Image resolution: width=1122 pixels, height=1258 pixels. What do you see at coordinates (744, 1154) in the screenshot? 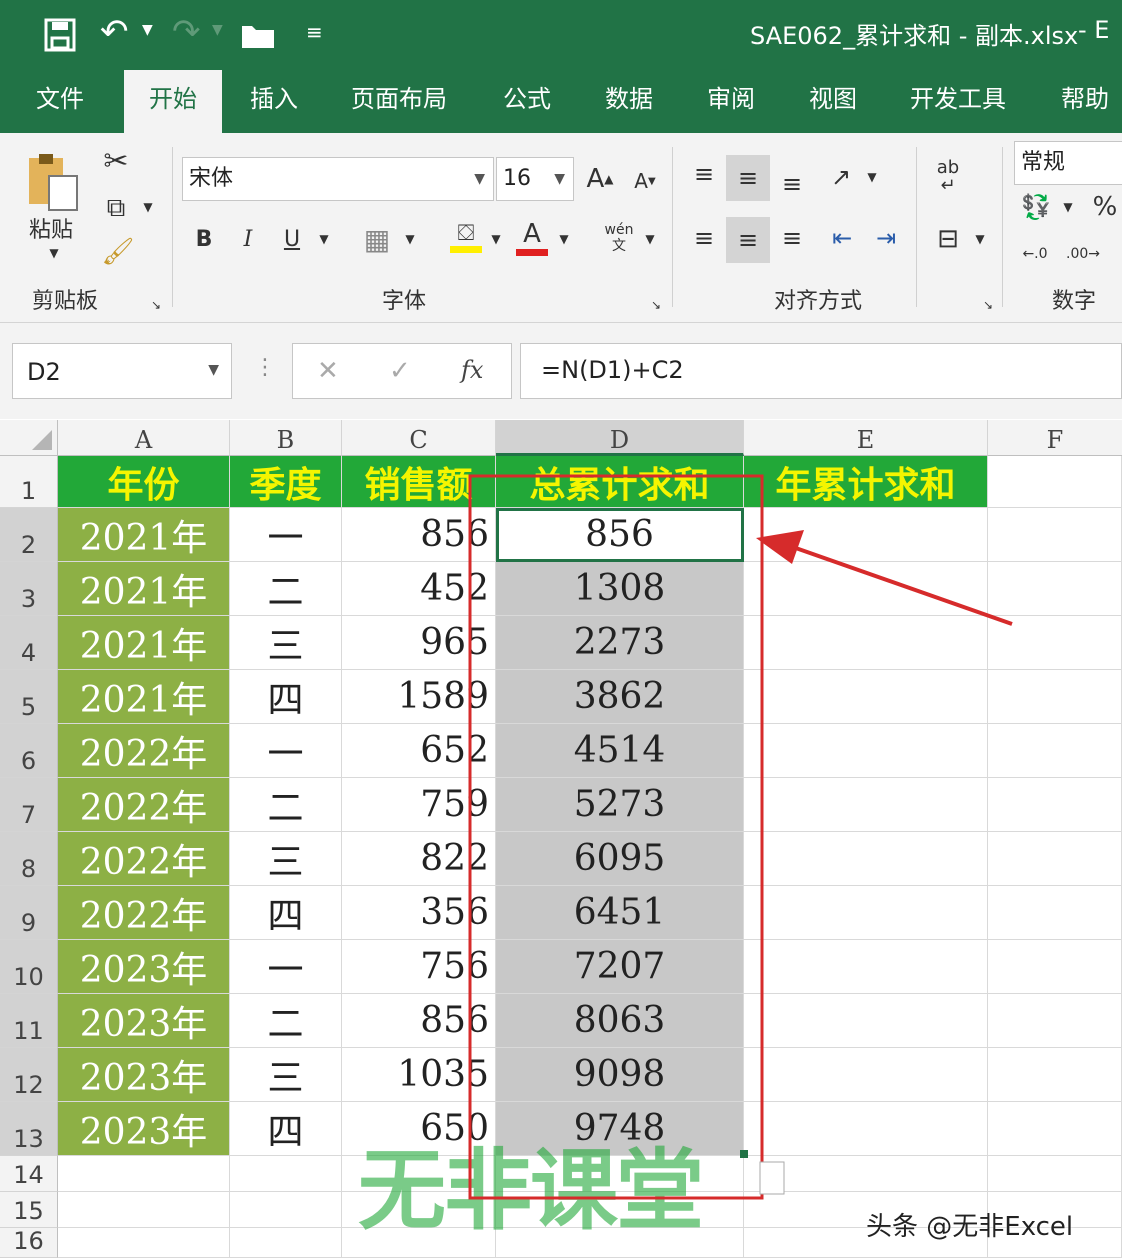
I see `fill-handle` at bounding box center [744, 1154].